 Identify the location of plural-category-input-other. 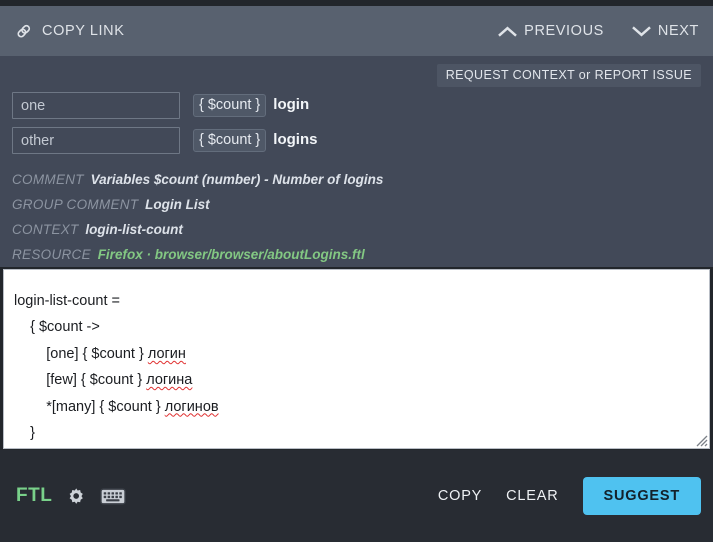
(96, 140).